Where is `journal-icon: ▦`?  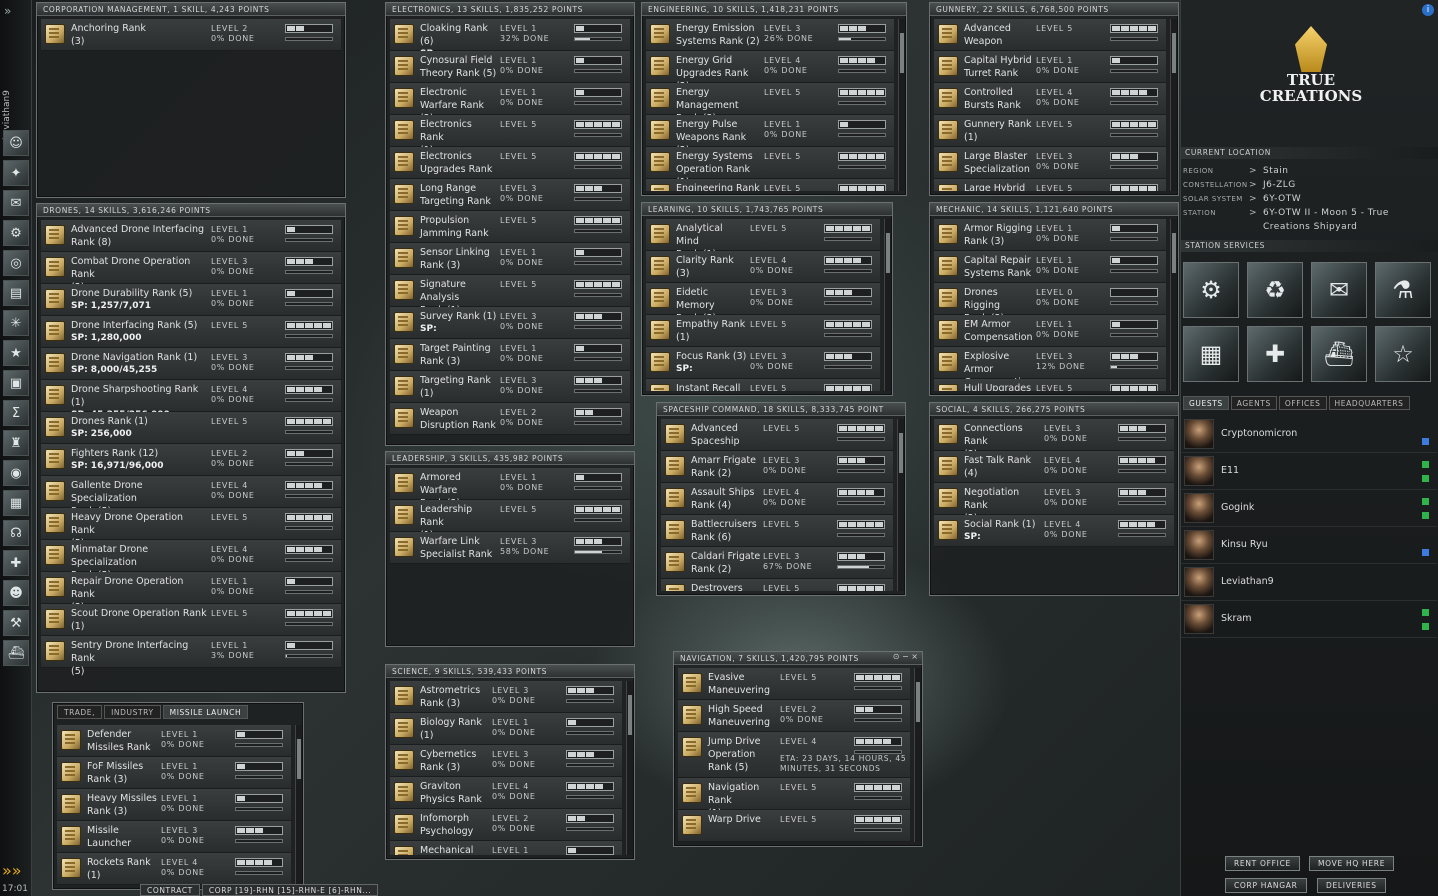
journal-icon: ▦ is located at coordinates (16, 503).